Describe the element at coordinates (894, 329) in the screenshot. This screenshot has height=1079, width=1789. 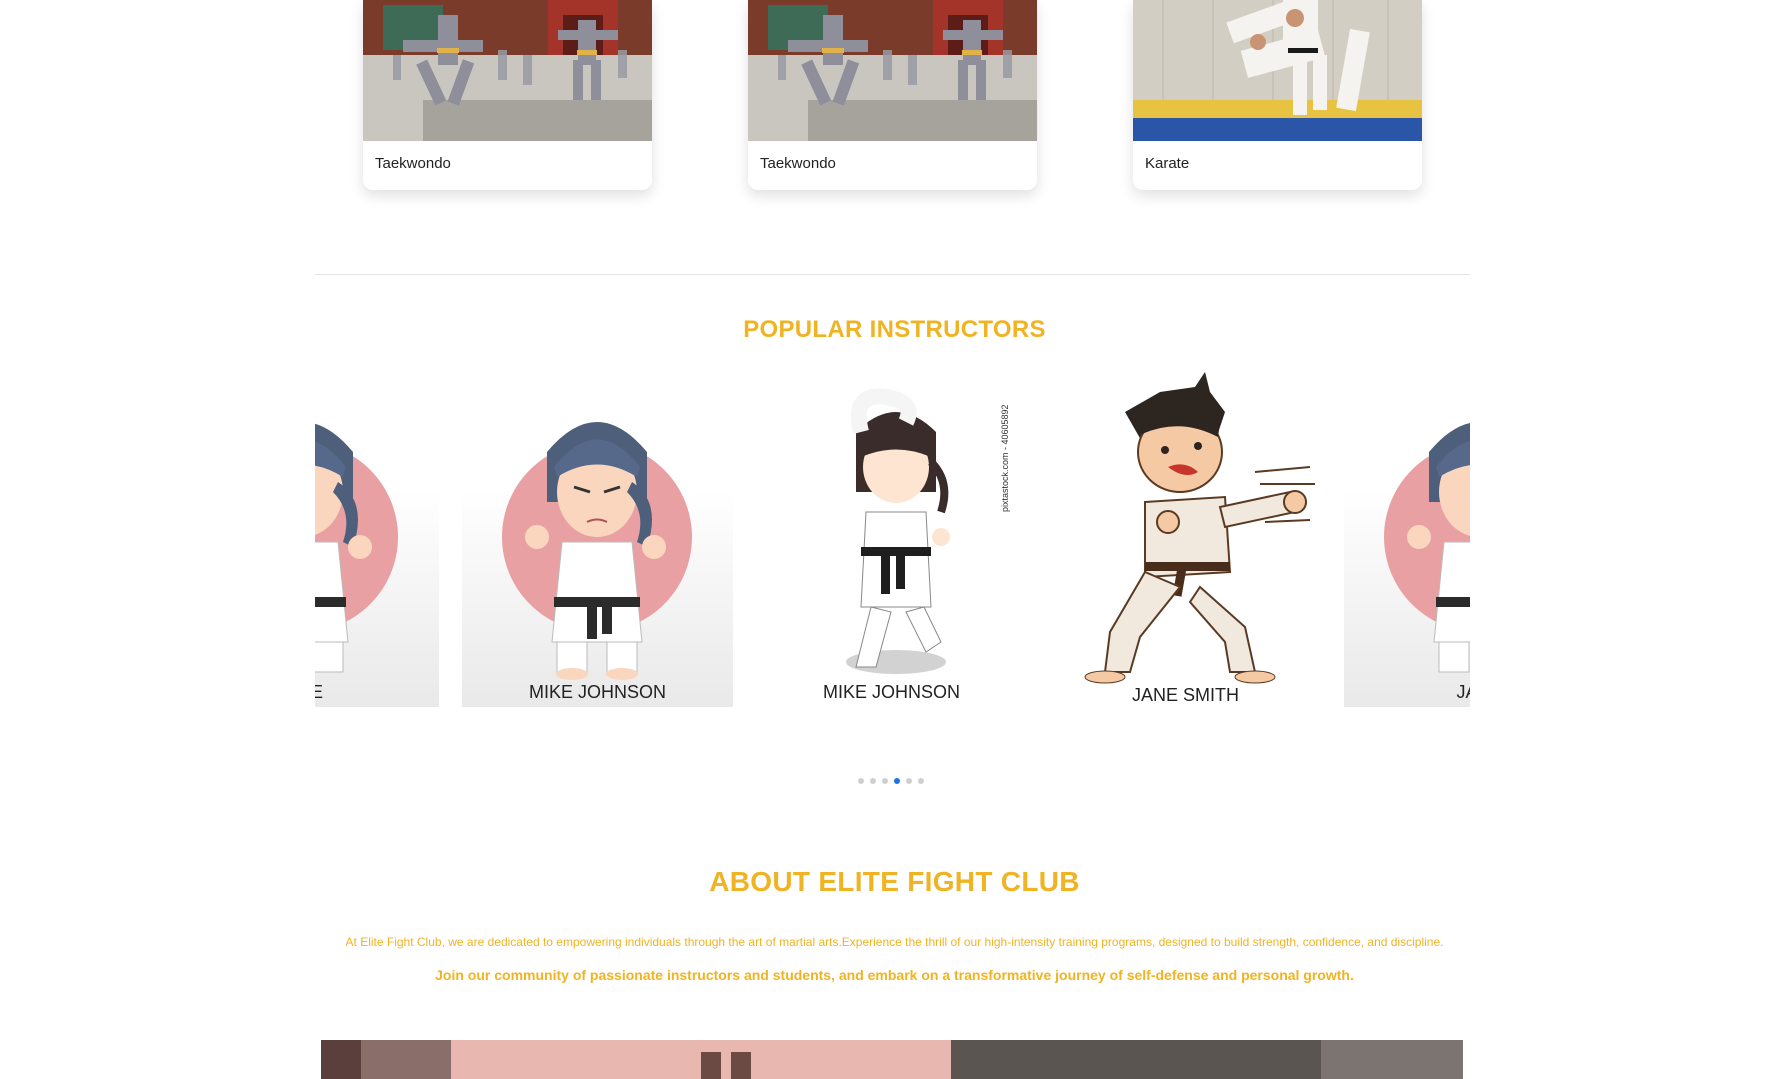
I see `instructors-title: POPULAR INSTRUCTORS` at that location.